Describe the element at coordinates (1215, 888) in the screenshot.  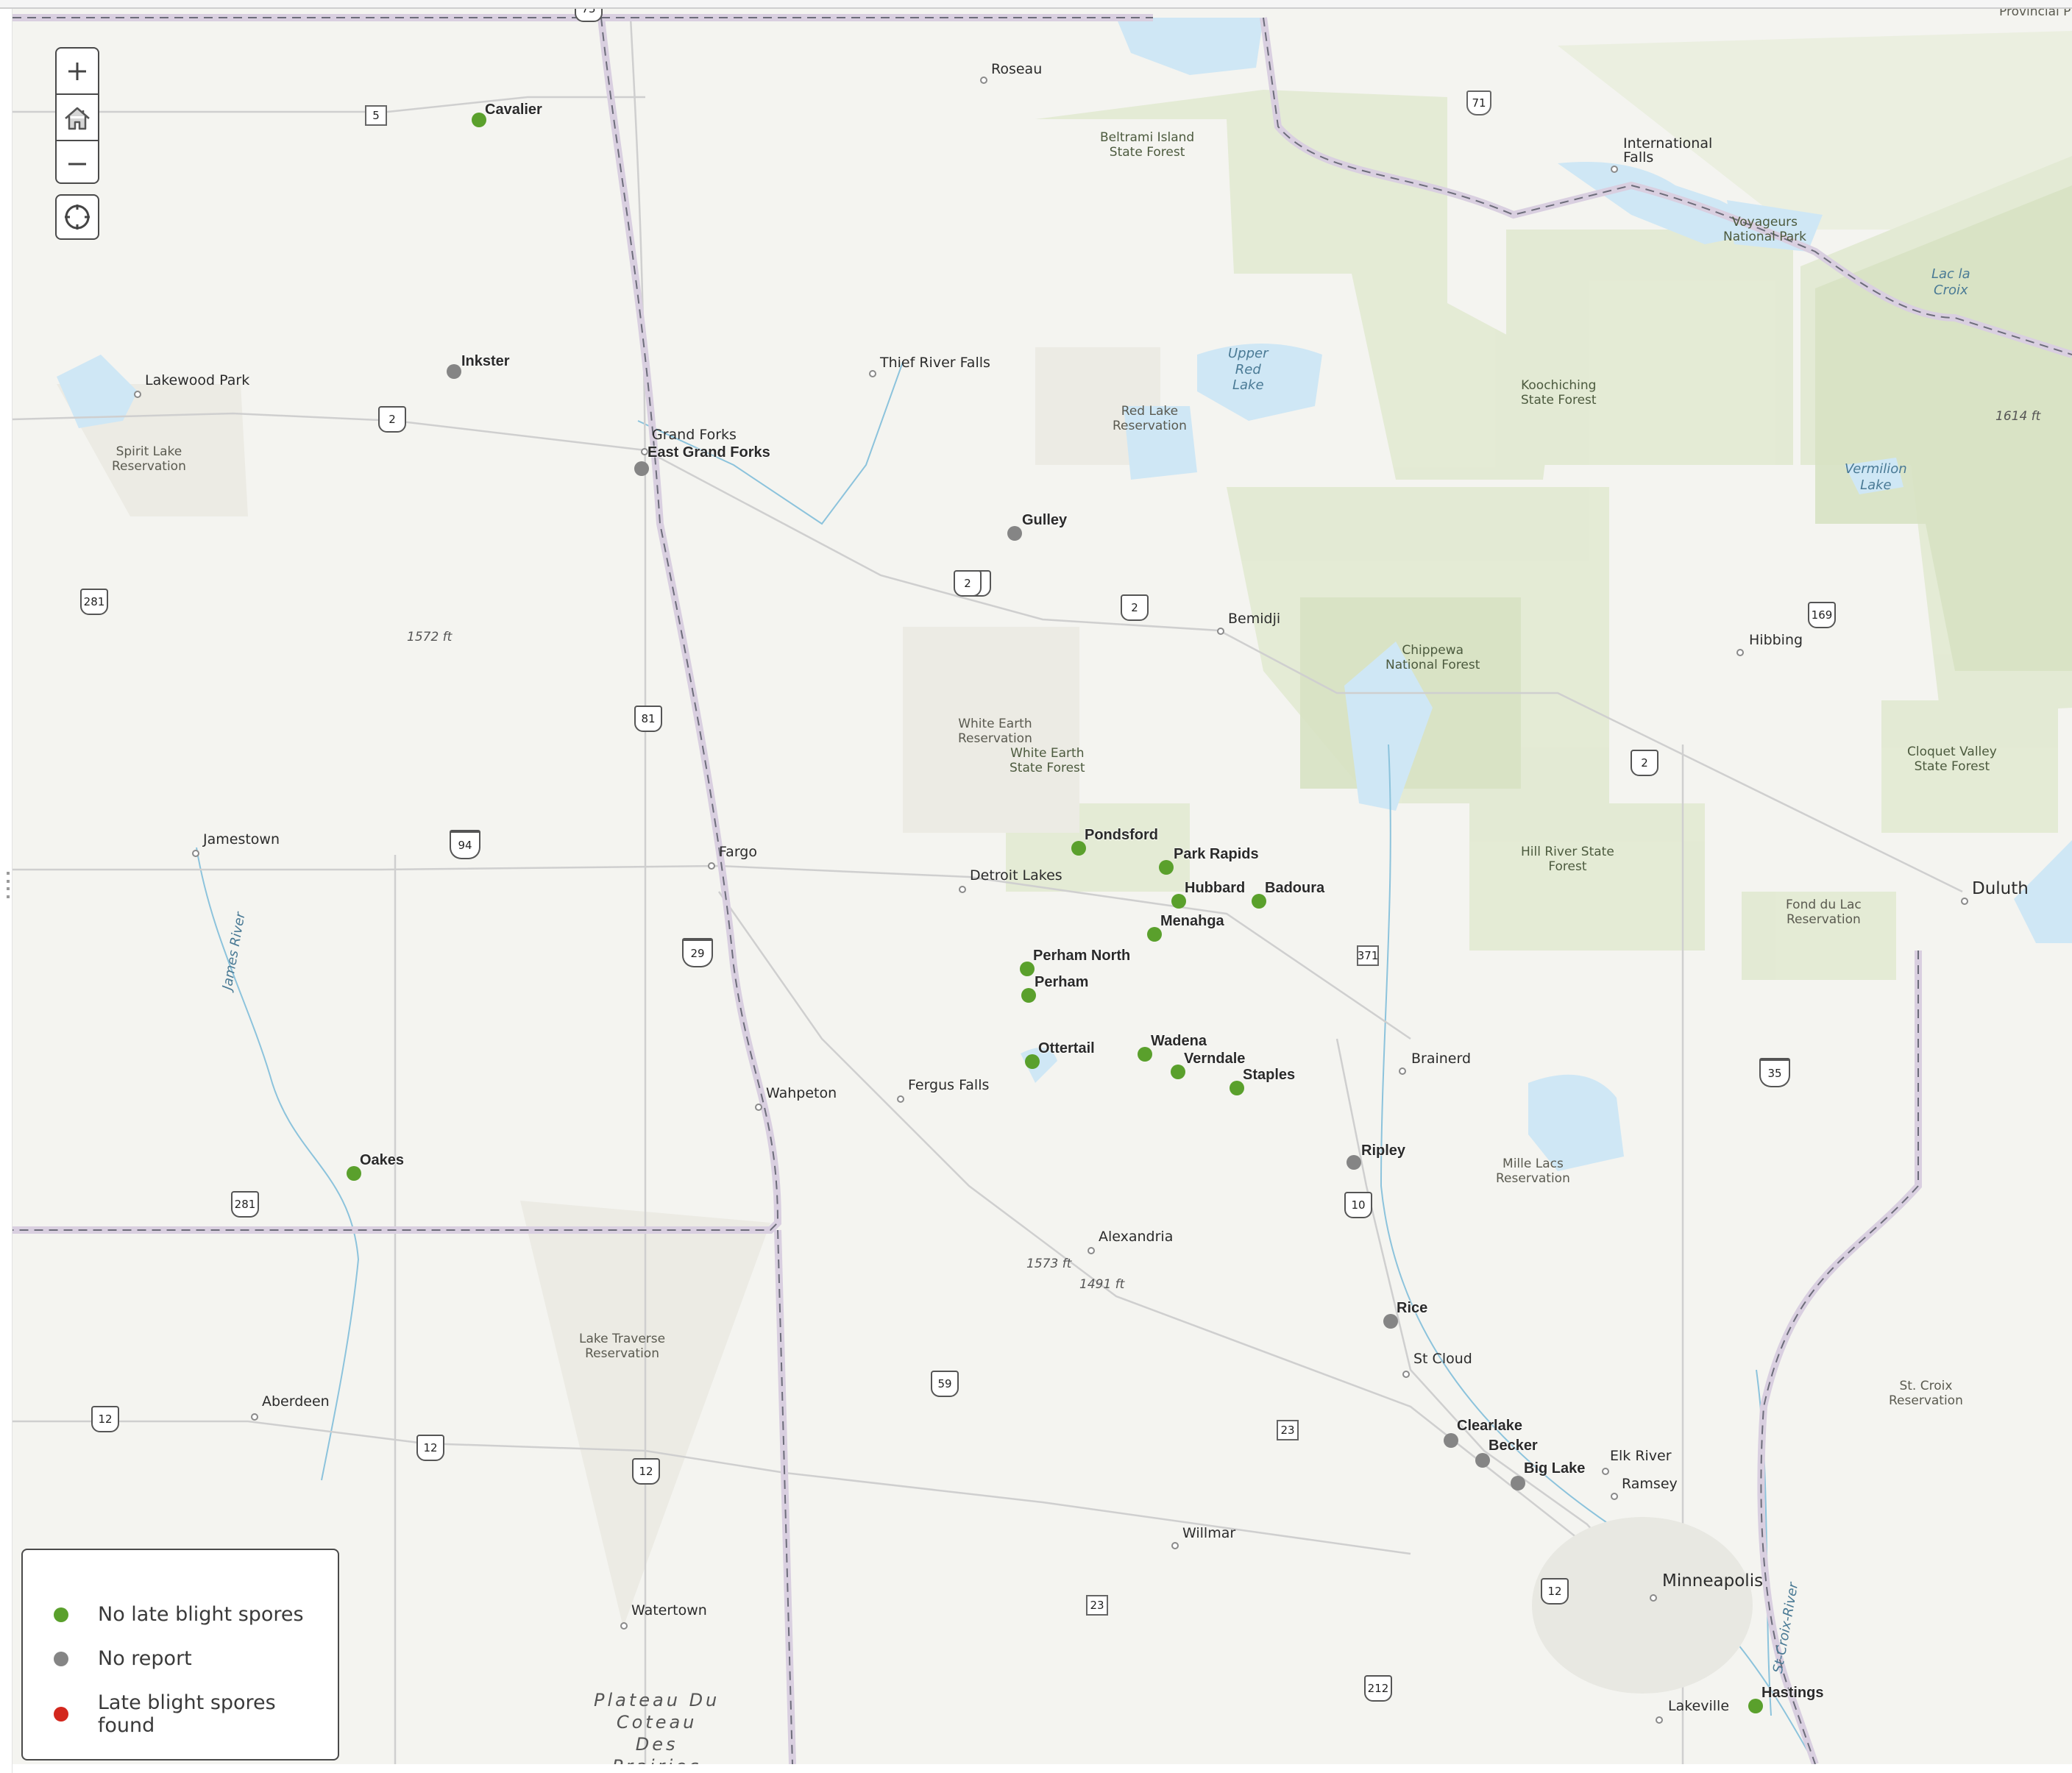
I see `site-label: Hubbard` at that location.